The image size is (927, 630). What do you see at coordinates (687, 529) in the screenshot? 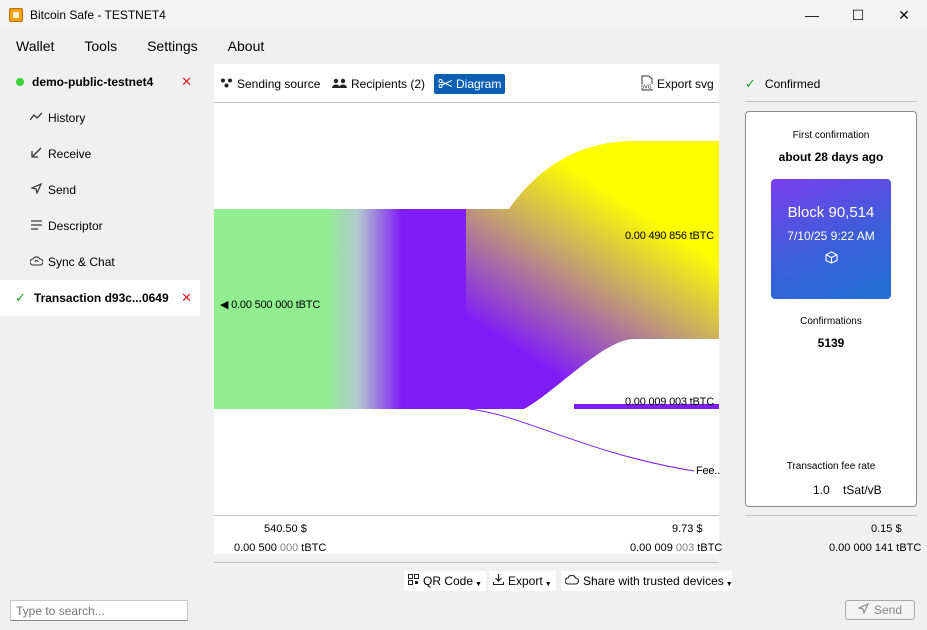
I see `output-fiat-value: 9.73 $` at bounding box center [687, 529].